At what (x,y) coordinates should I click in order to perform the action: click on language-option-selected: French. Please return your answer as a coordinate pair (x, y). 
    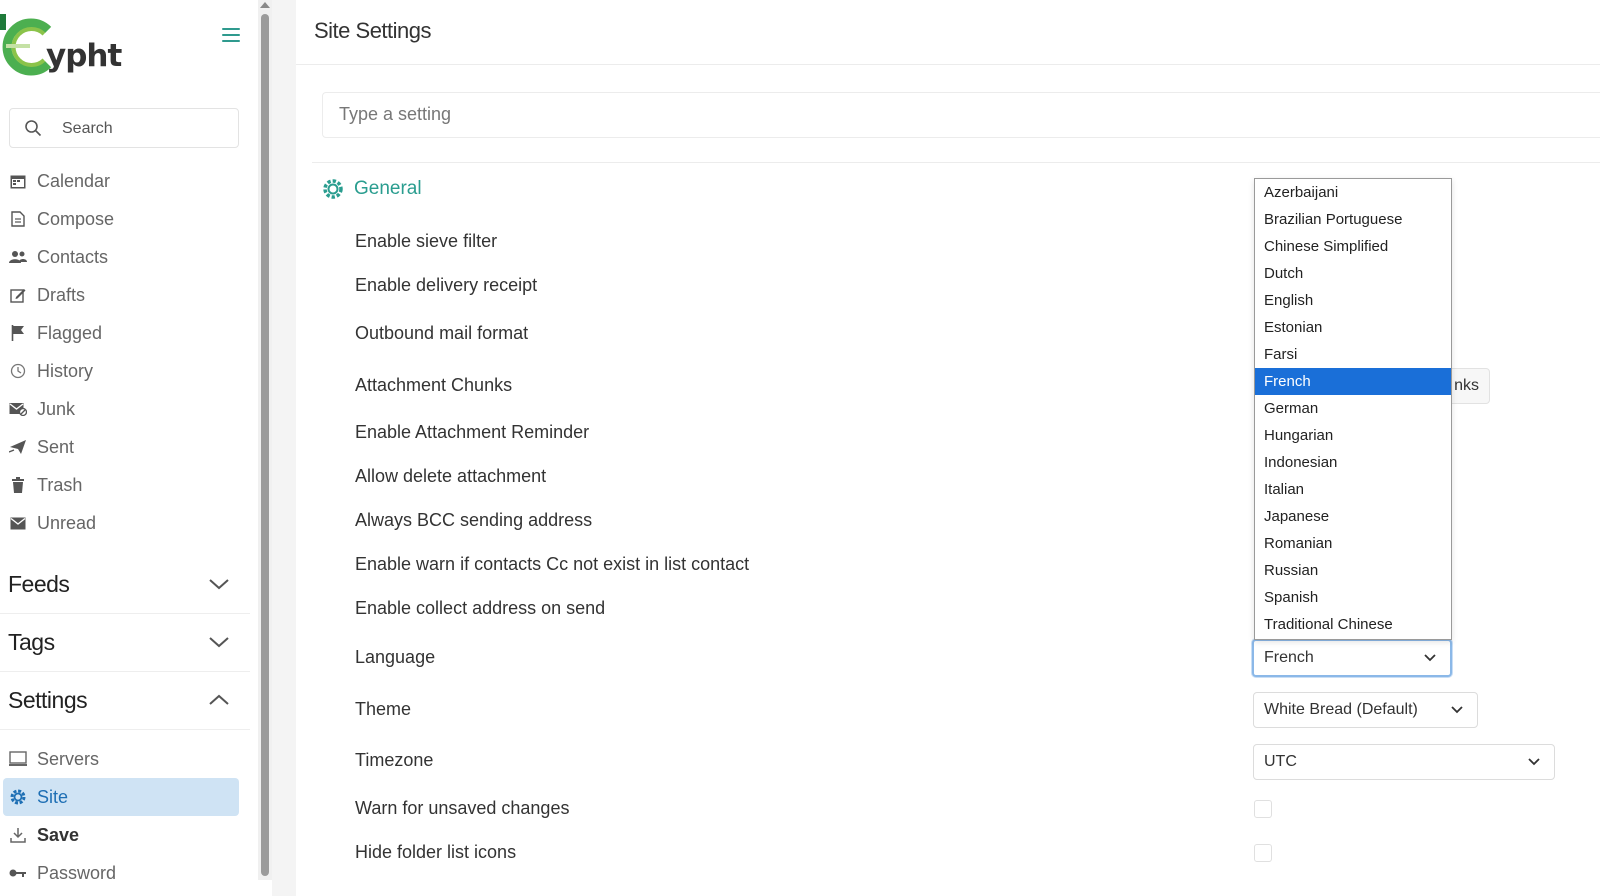
    Looking at the image, I should click on (1353, 381).